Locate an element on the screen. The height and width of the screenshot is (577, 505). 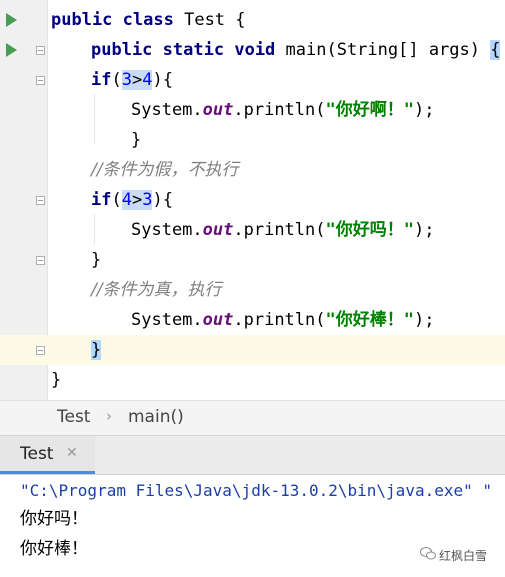
code-line: System.out.println("你好啊！"); is located at coordinates (252, 110).